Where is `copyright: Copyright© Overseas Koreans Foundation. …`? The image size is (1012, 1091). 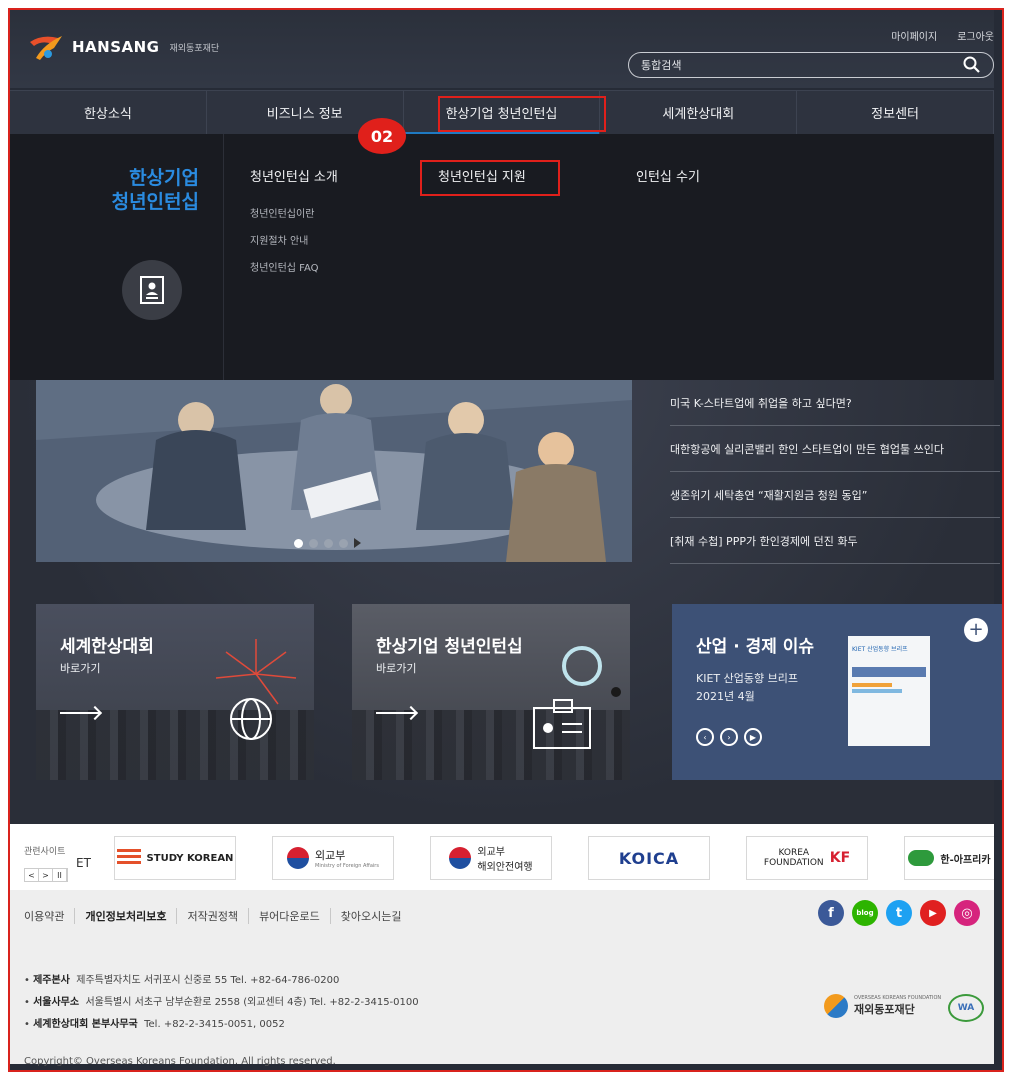
copyright: Copyright© Overseas Koreans Foundation. … is located at coordinates (180, 1061).